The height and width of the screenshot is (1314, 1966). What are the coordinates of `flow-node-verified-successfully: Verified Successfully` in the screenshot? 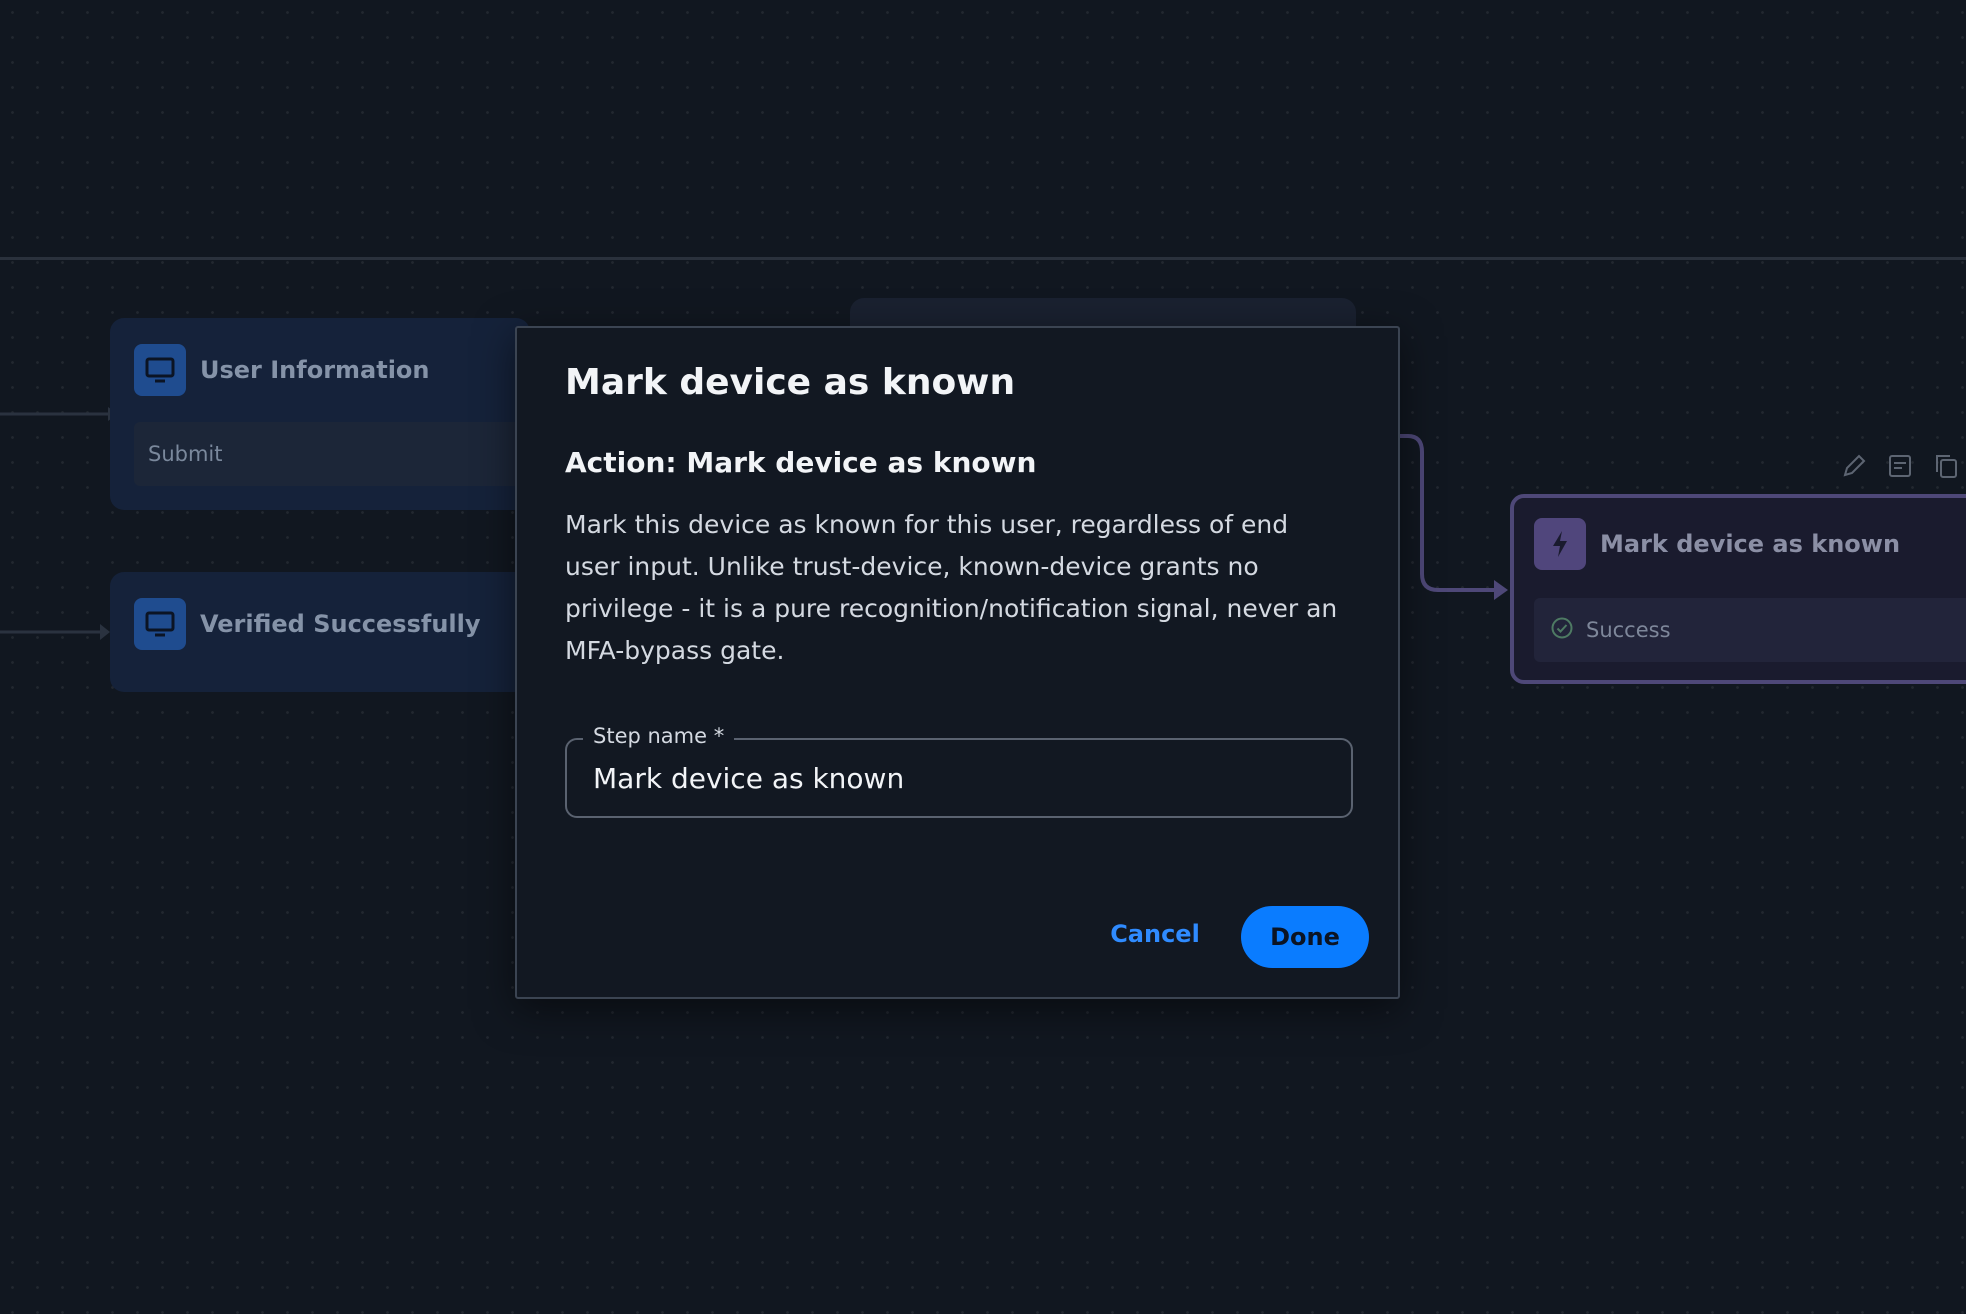 It's located at (320, 632).